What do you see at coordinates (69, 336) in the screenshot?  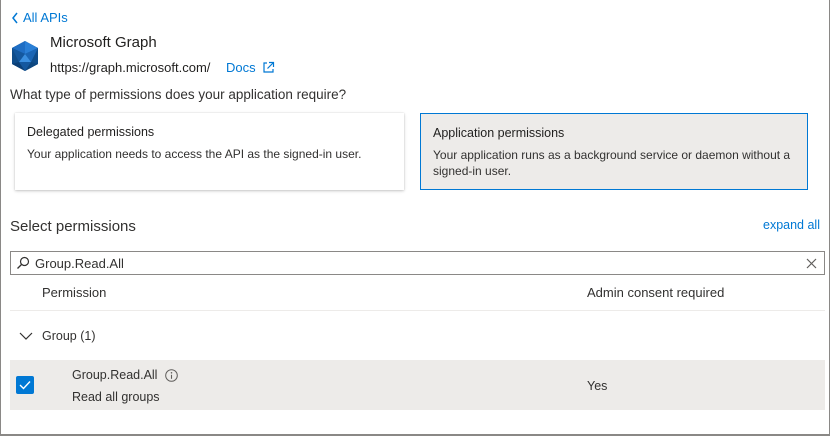 I see `group-label: Group (1)` at bounding box center [69, 336].